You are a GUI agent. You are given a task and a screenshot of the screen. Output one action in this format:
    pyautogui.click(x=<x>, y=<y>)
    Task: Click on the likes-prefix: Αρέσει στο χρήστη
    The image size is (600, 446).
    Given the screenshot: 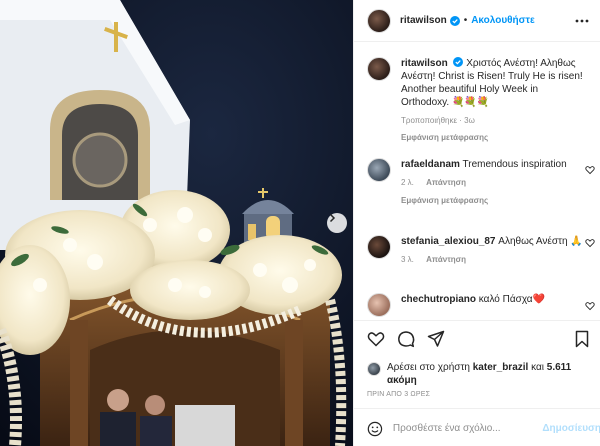 What is the action you would take?
    pyautogui.click(x=430, y=367)
    